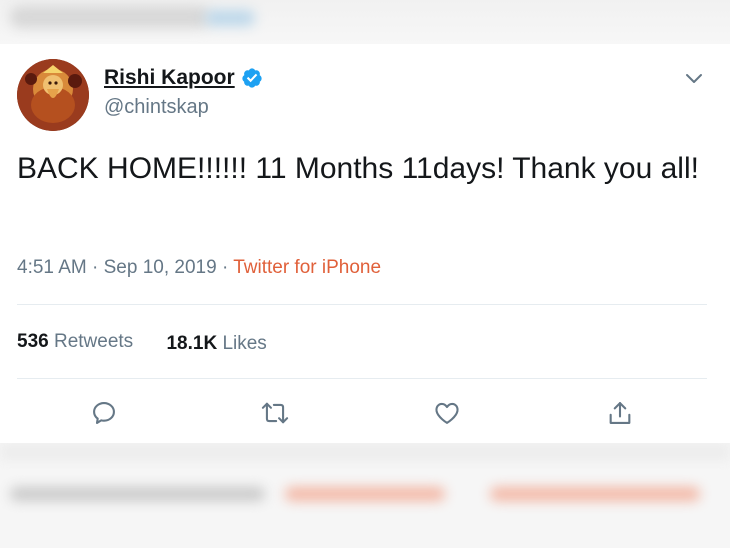 The height and width of the screenshot is (548, 730). I want to click on tweet-actions, so click(365, 416).